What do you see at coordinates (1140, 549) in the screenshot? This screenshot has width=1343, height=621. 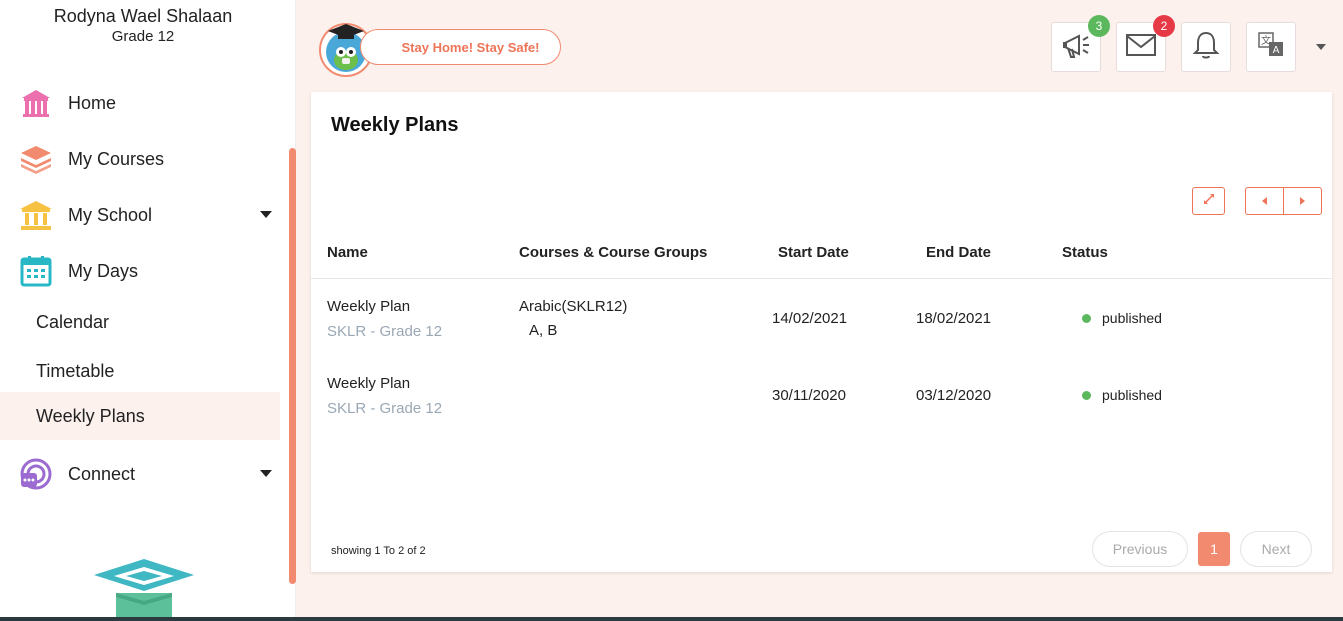 I see `previous-page-button: Previous` at bounding box center [1140, 549].